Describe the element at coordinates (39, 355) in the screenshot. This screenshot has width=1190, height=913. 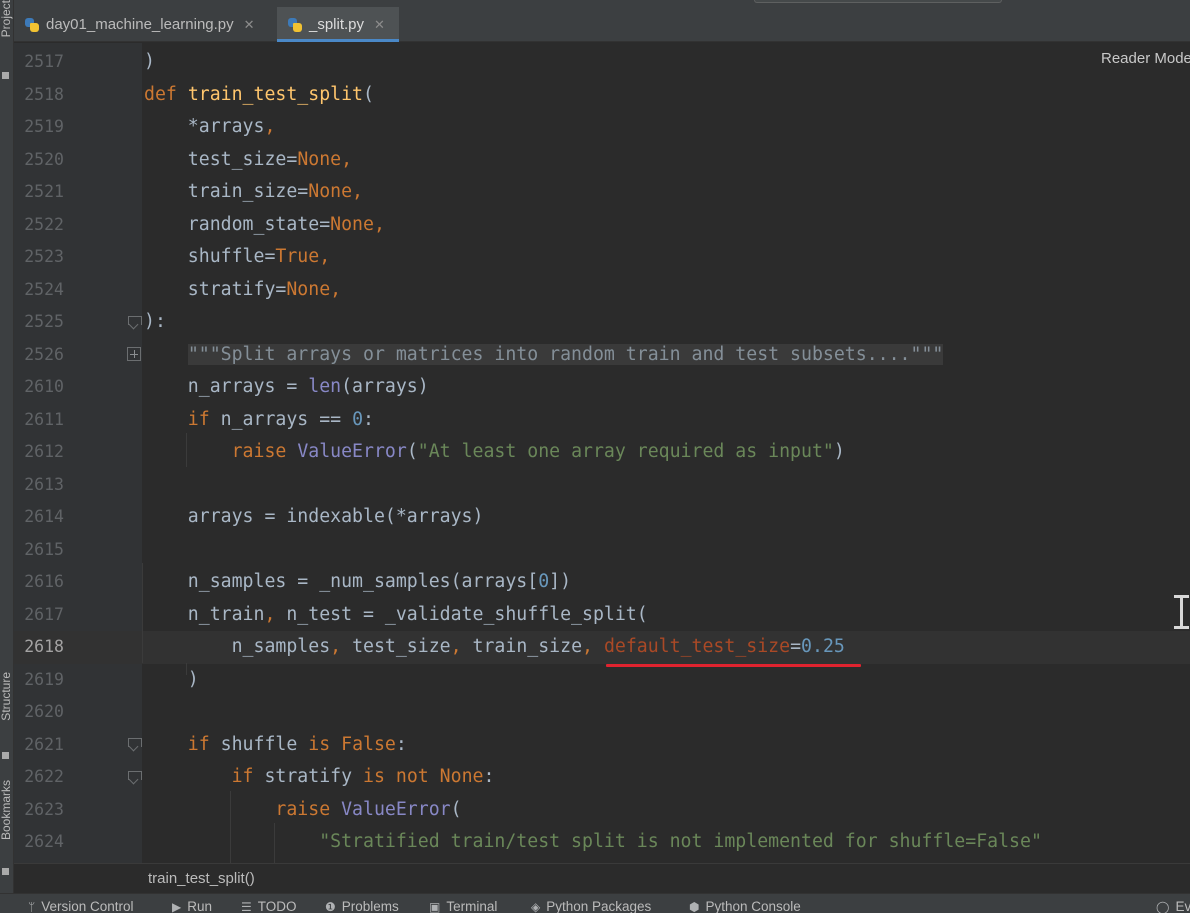
I see `line-number: 2526` at that location.